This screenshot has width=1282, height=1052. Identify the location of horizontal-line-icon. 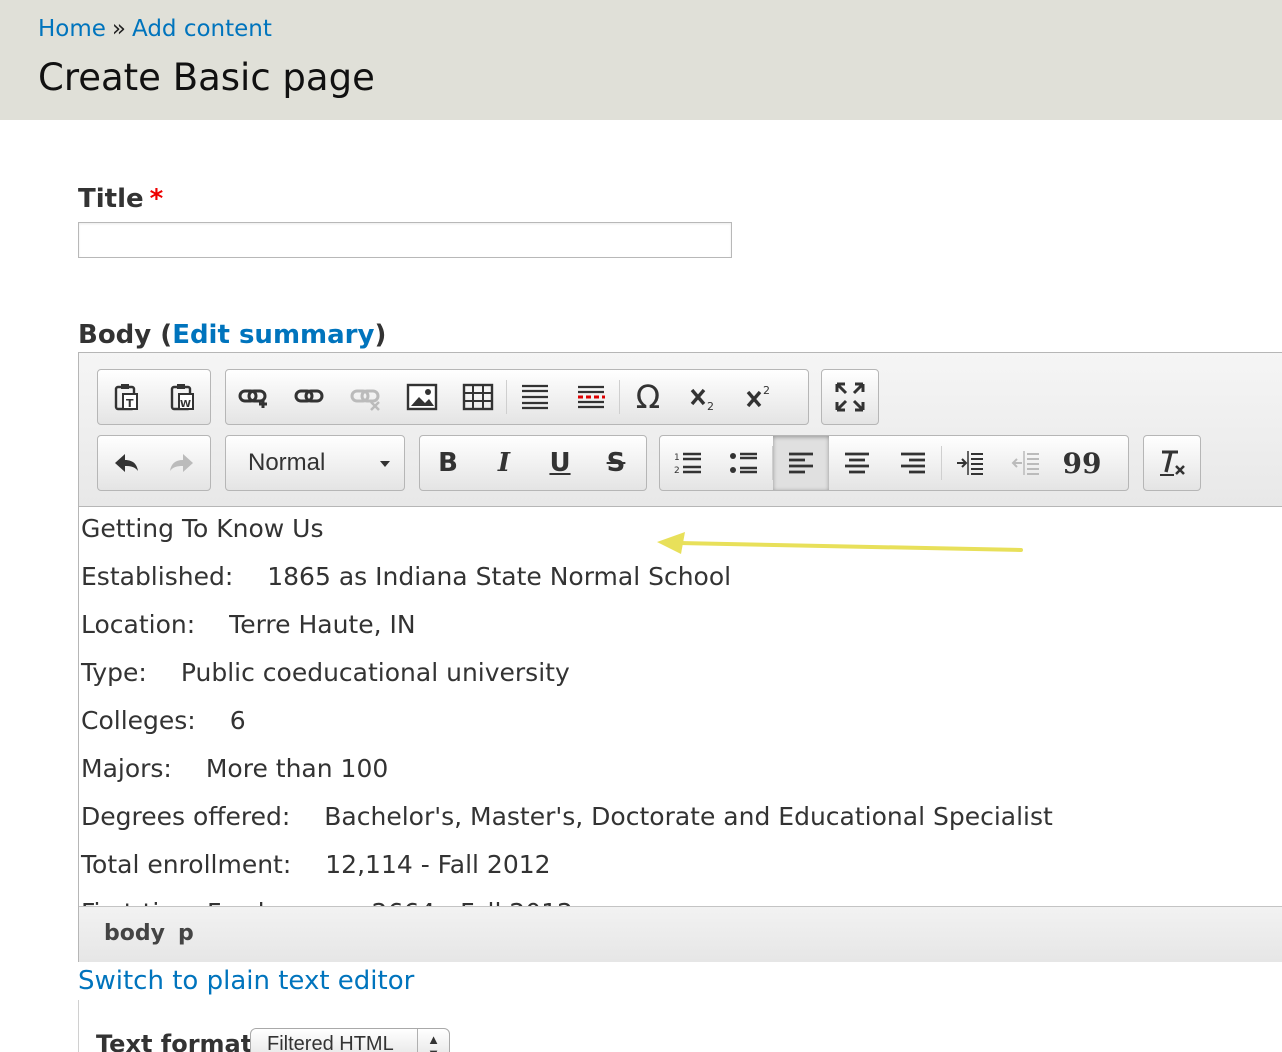
(535, 397).